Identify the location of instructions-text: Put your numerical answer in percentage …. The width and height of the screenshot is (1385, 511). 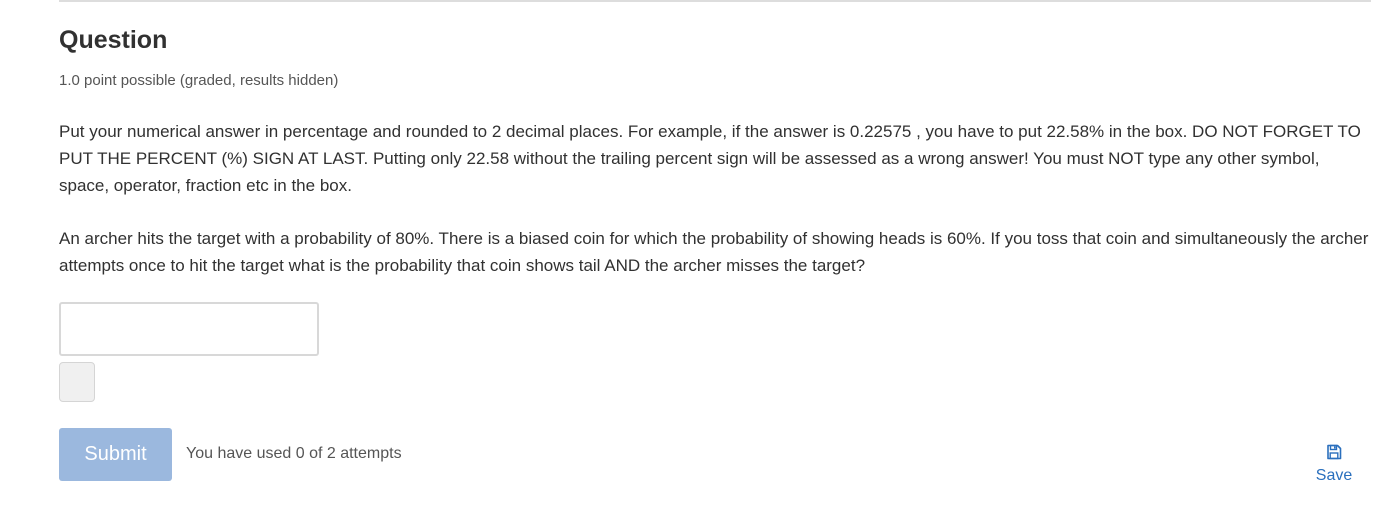
(710, 158).